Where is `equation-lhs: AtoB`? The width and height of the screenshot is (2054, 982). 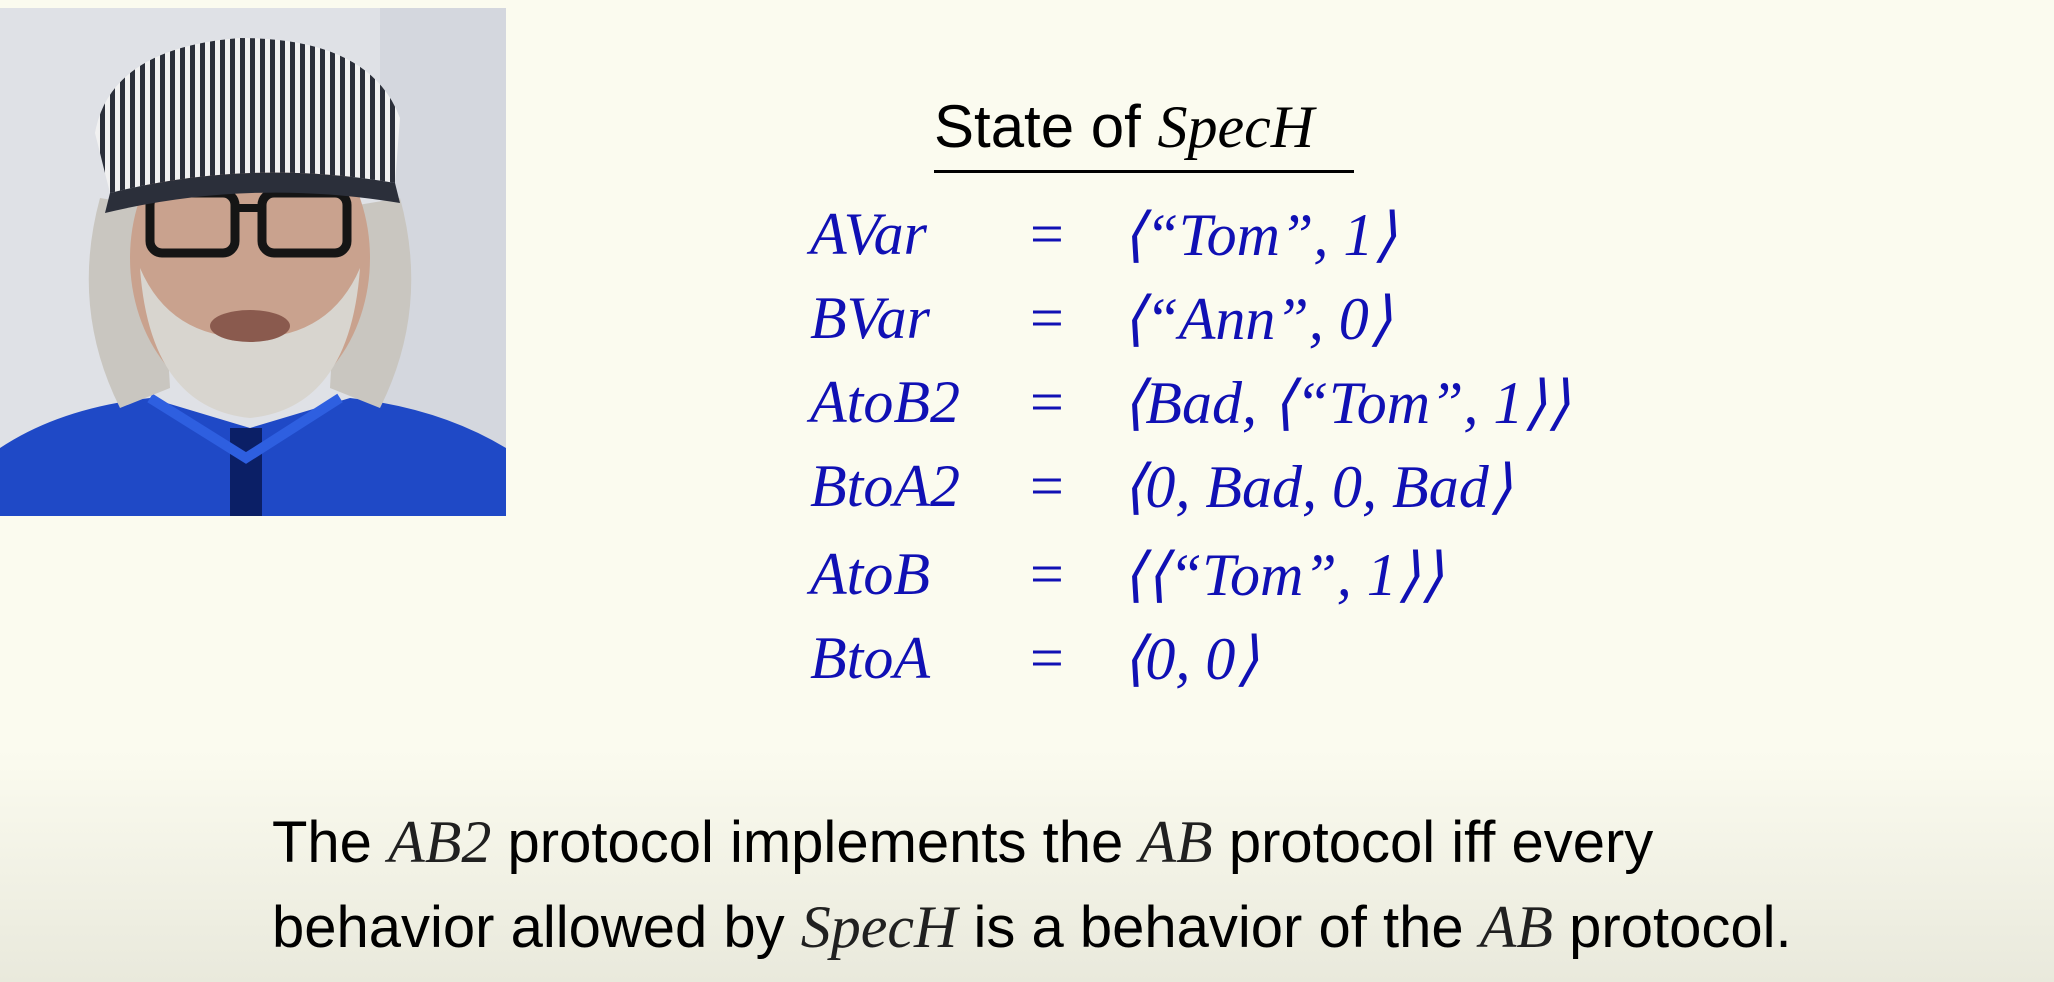 equation-lhs: AtoB is located at coordinates (870, 574).